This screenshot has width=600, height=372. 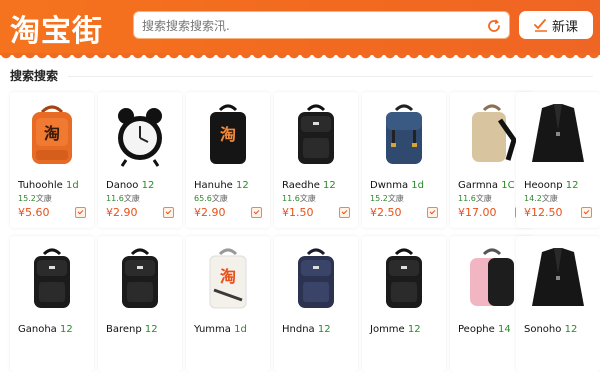 I want to click on product-name-text: Garmna, so click(x=478, y=185).